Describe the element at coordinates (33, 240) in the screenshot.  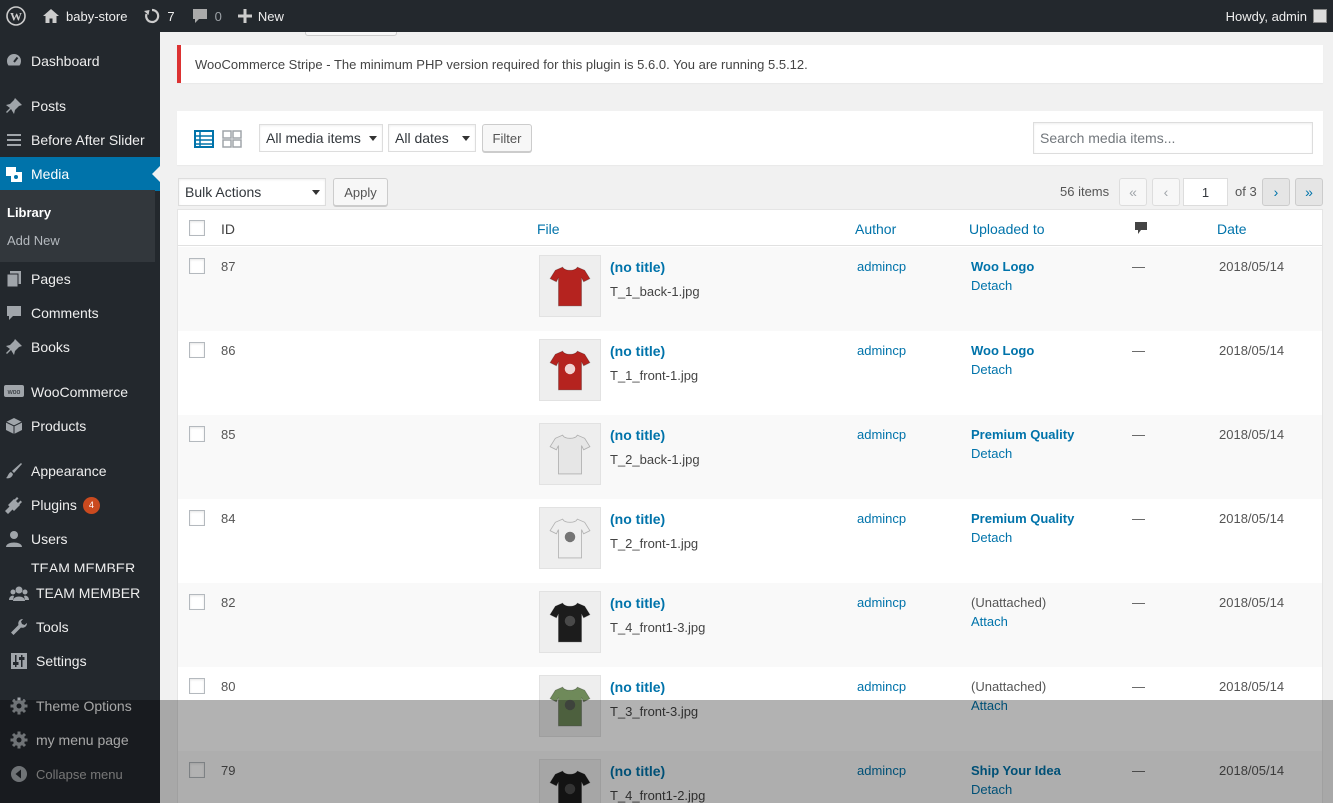
I see `submenu-add-new: Add New` at that location.